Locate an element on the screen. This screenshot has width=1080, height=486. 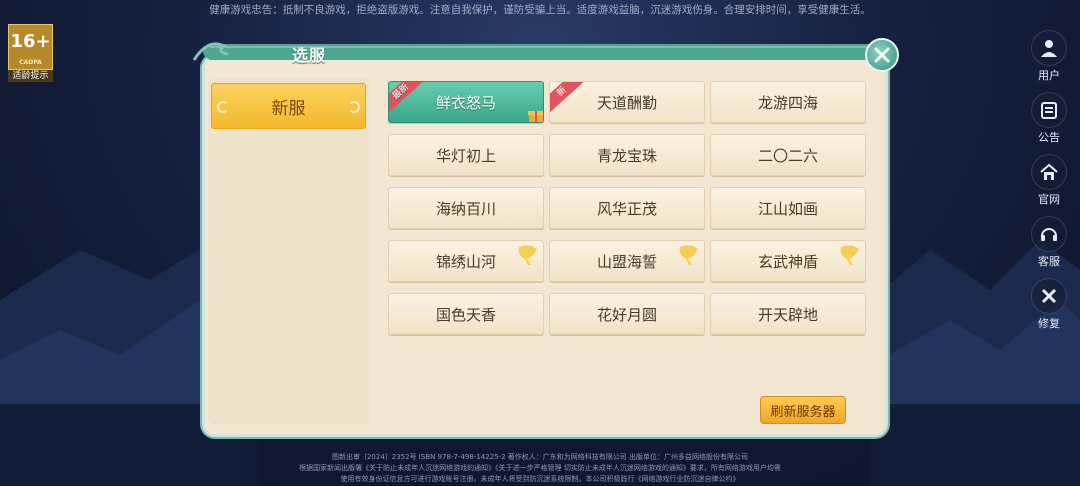
dialog-title: 选服 is located at coordinates (309, 55).